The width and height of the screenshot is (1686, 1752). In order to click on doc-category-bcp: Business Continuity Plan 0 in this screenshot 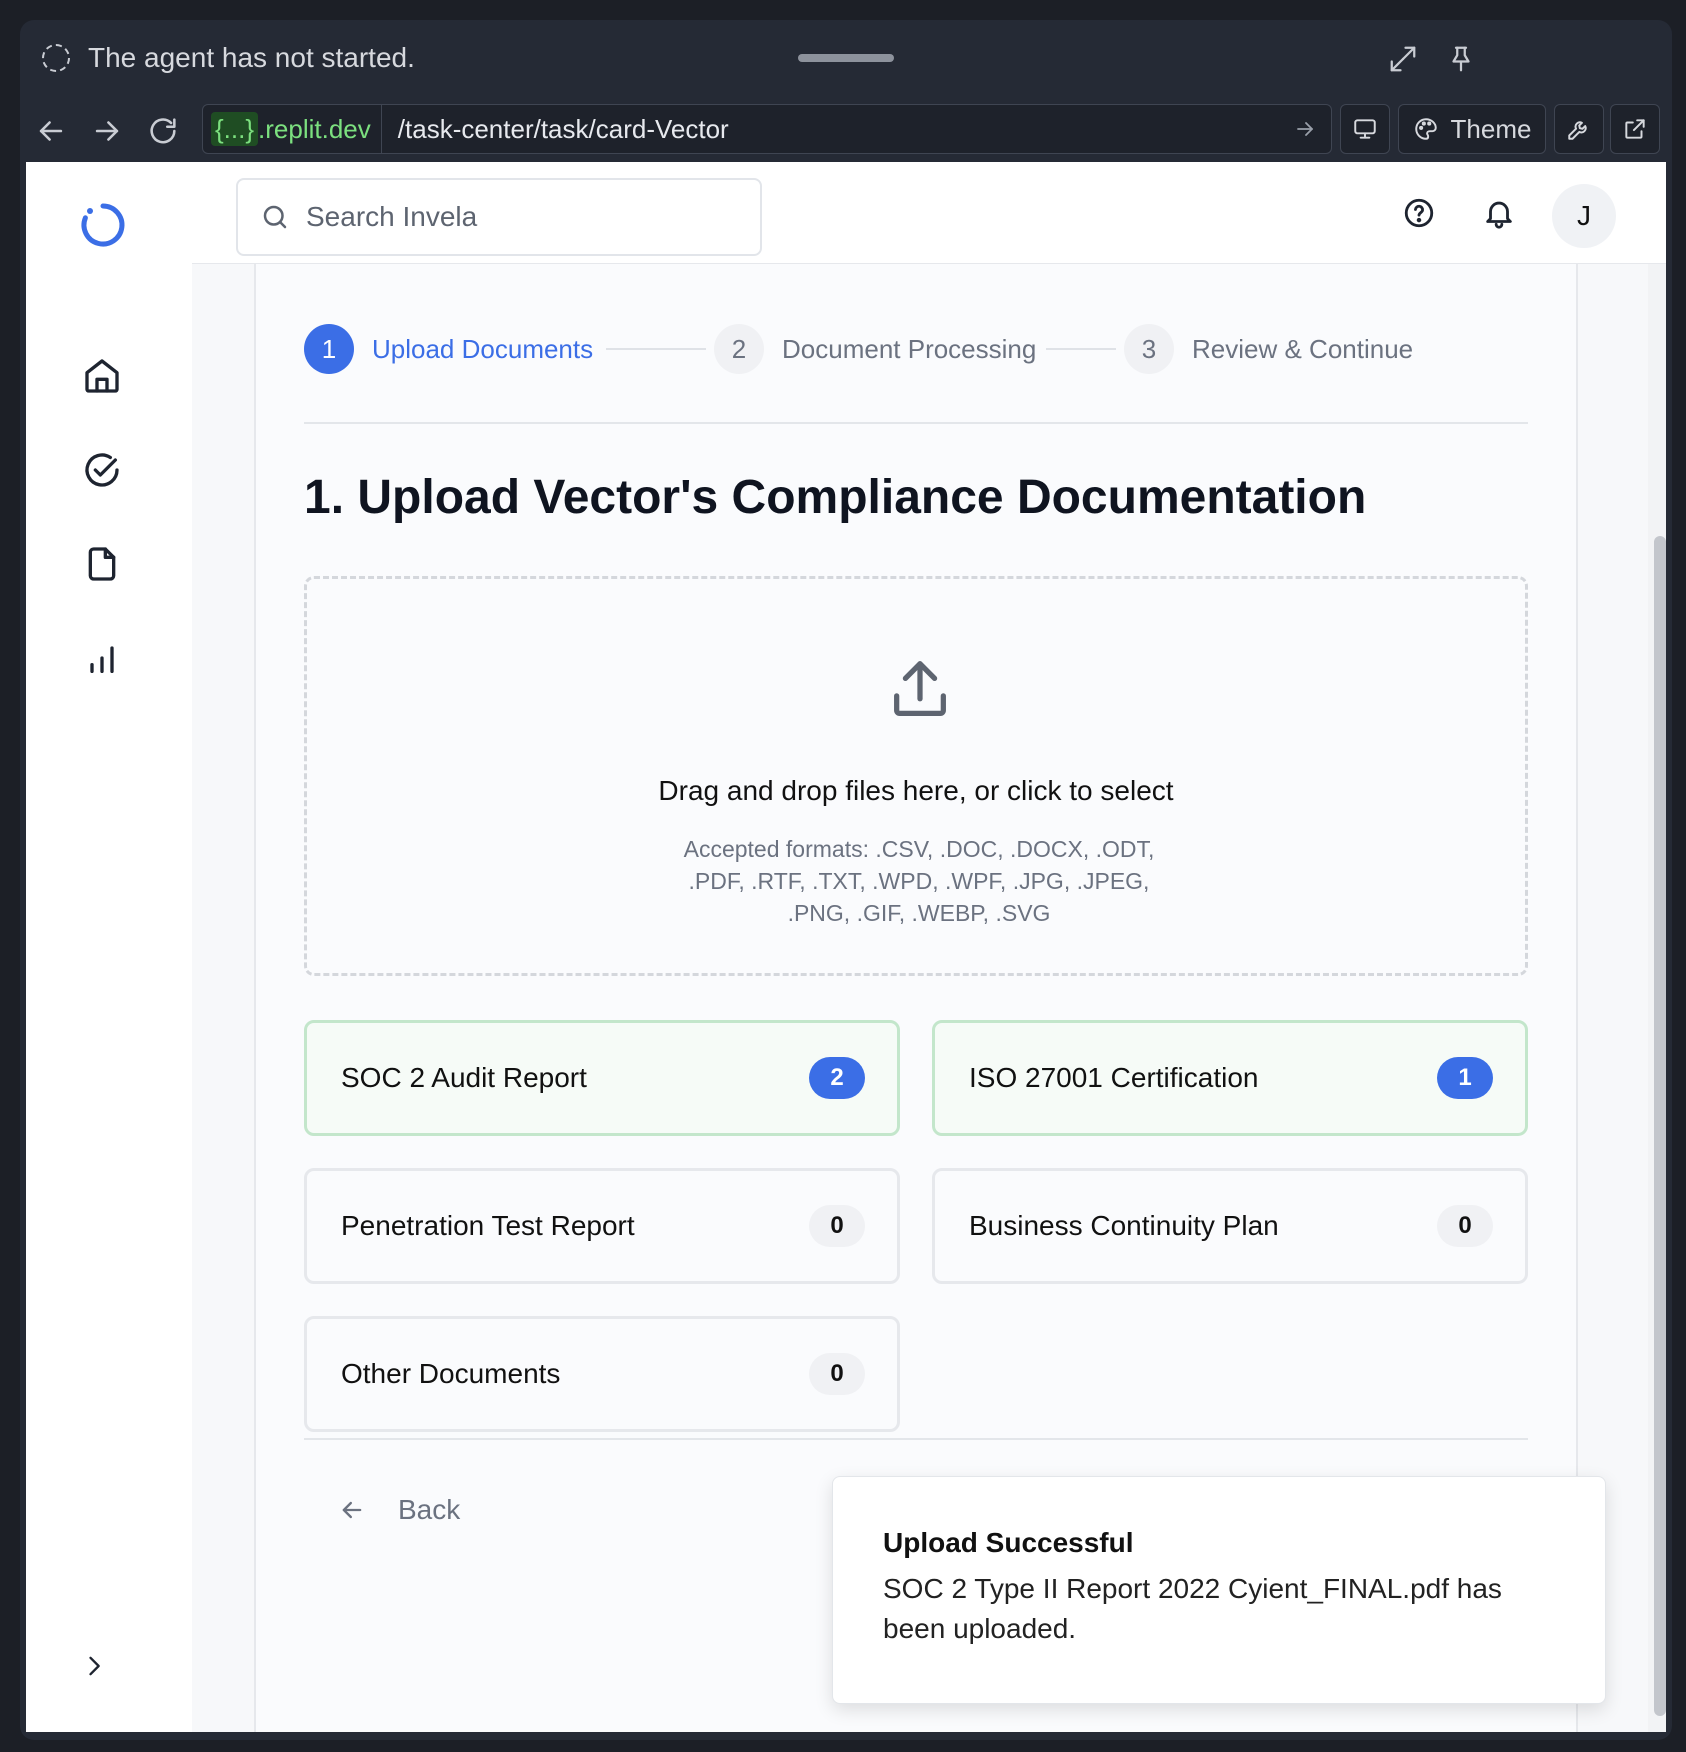, I will do `click(1230, 1226)`.